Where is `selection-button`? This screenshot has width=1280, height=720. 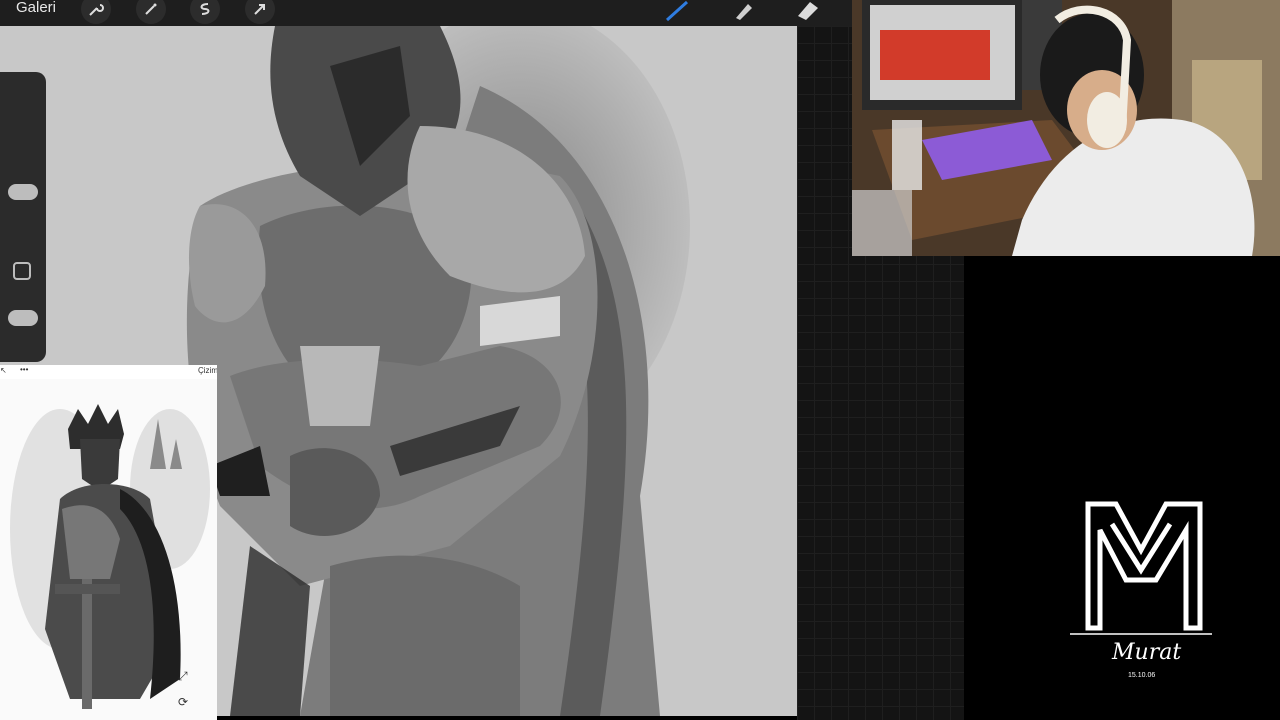
selection-button is located at coordinates (205, 12).